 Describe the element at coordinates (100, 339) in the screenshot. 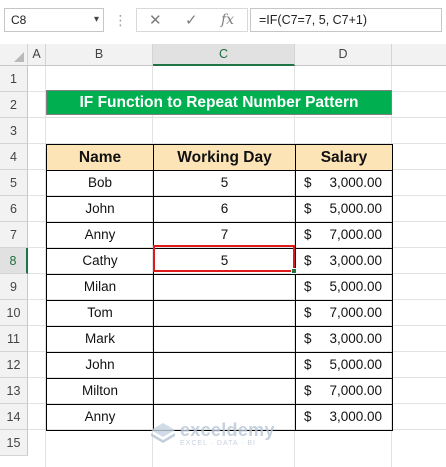

I see `cell-name: Mark` at that location.